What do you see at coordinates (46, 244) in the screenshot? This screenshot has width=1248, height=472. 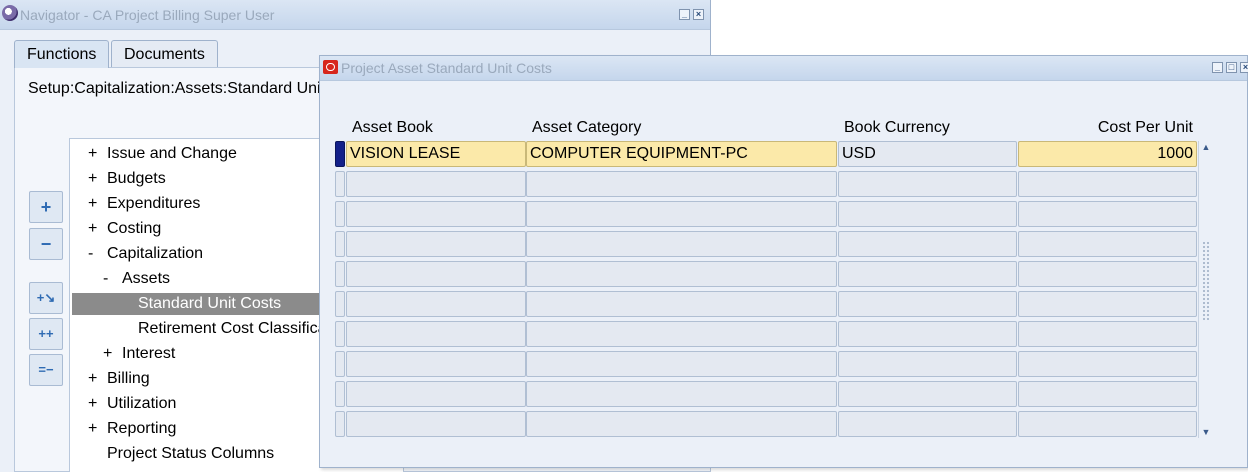 I see `collapse-button: −` at bounding box center [46, 244].